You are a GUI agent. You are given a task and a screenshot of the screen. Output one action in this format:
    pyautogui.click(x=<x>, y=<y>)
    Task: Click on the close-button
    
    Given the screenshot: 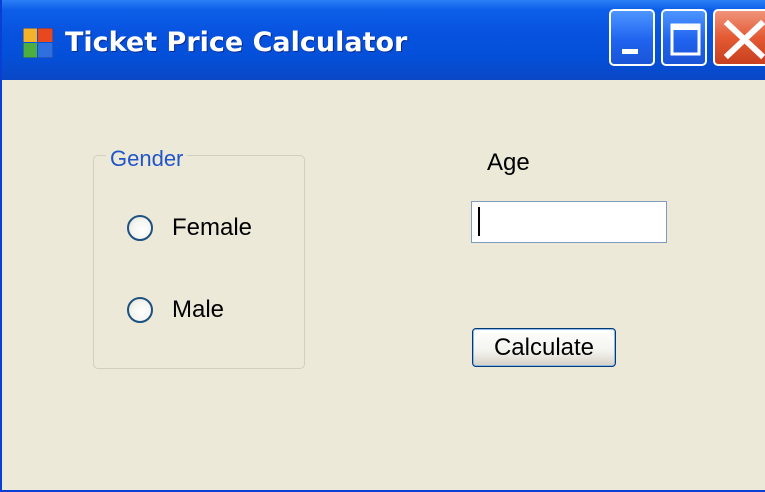 What is the action you would take?
    pyautogui.click(x=739, y=37)
    